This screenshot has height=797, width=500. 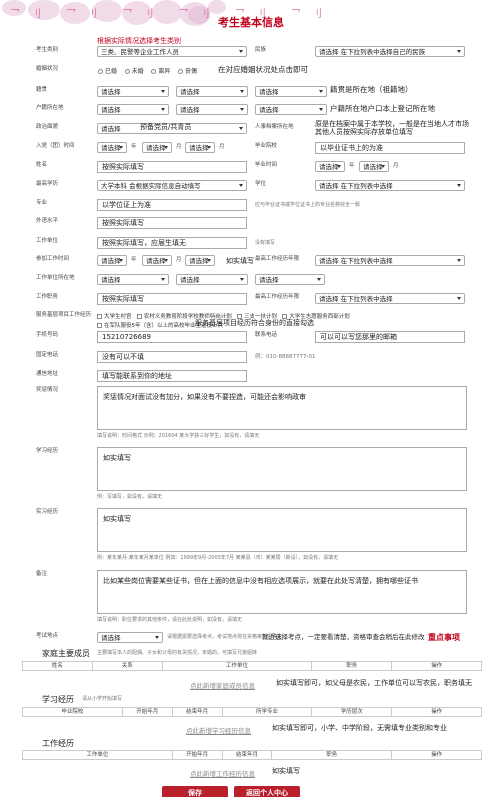 I want to click on label-ethnicity: 民族, so click(x=261, y=50).